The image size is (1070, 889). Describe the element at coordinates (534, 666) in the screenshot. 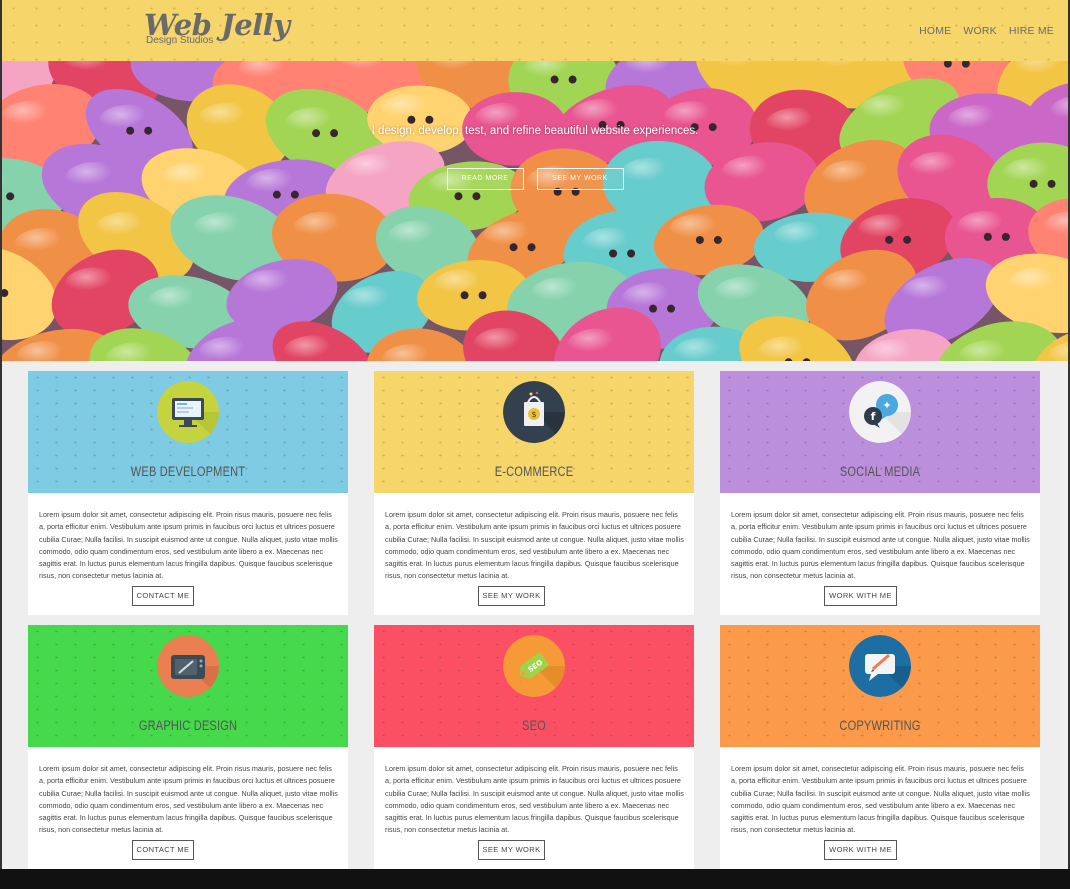

I see `seo-tag-icon: SEO` at that location.